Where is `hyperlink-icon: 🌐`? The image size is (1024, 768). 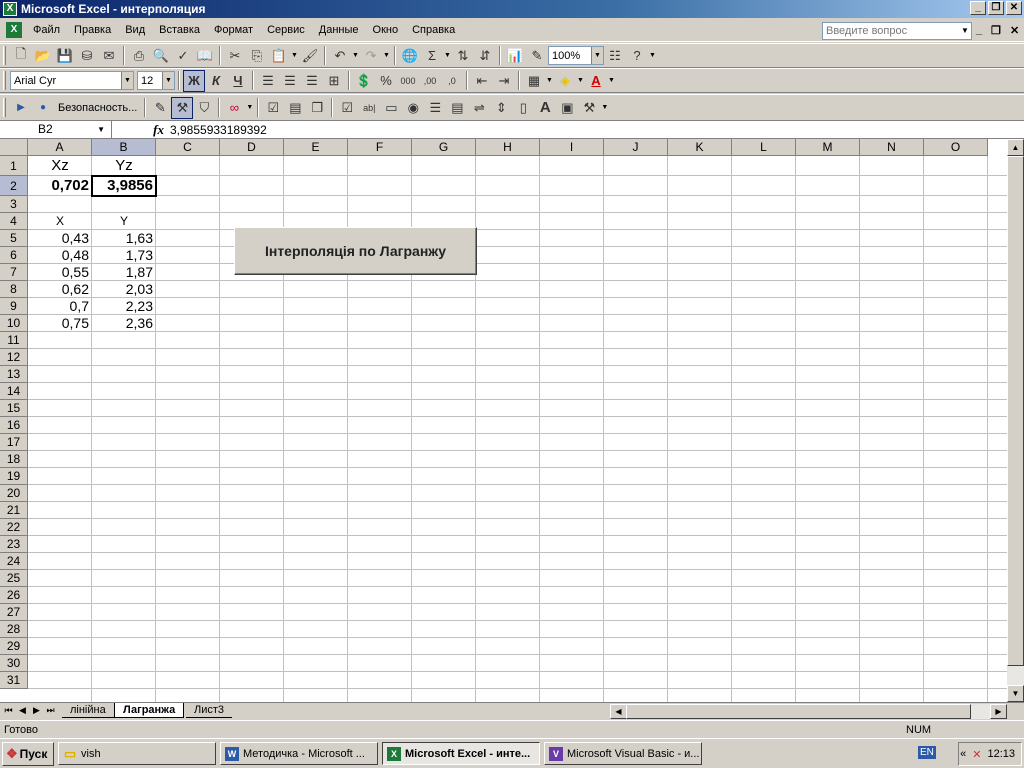
hyperlink-icon: 🌐 is located at coordinates (410, 56).